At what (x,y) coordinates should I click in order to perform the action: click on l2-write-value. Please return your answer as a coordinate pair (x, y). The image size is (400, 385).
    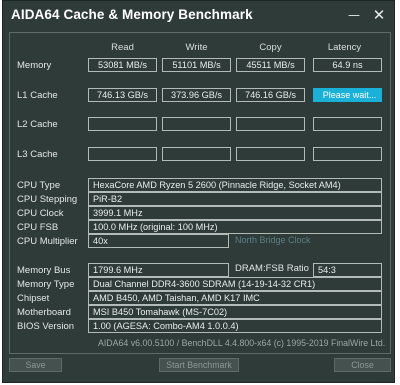
    Looking at the image, I should click on (196, 124).